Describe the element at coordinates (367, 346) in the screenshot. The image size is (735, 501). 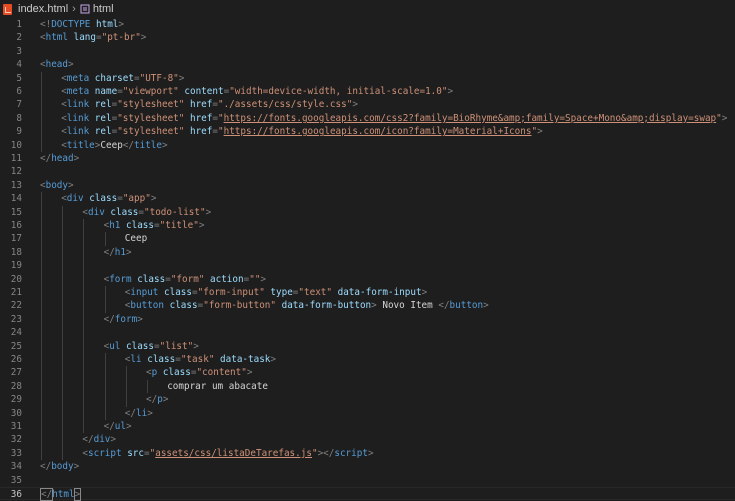
I see `code-line: 25 <ul class="list">` at that location.